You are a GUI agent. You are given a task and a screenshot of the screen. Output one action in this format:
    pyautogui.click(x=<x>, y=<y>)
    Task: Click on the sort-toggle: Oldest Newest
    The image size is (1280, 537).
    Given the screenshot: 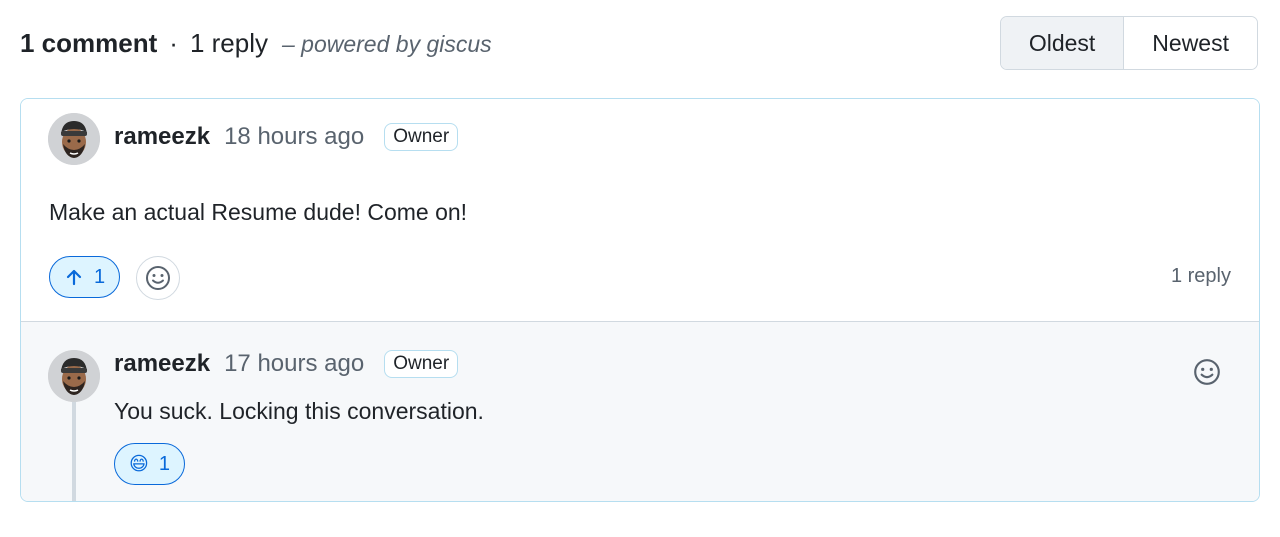 What is the action you would take?
    pyautogui.click(x=1128, y=43)
    